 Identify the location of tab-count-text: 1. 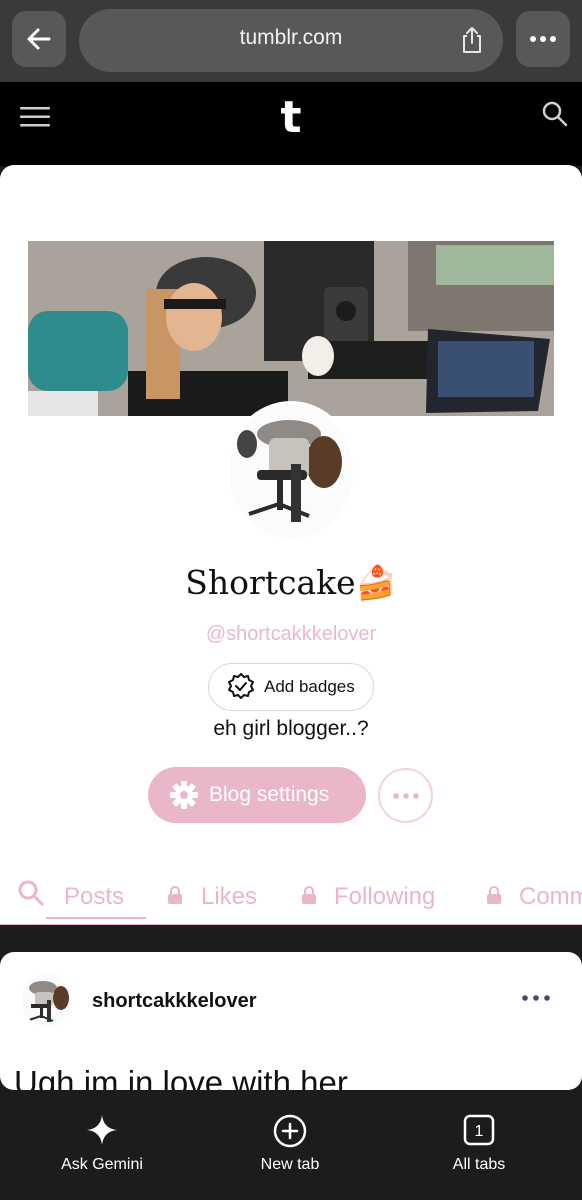
(479, 1131).